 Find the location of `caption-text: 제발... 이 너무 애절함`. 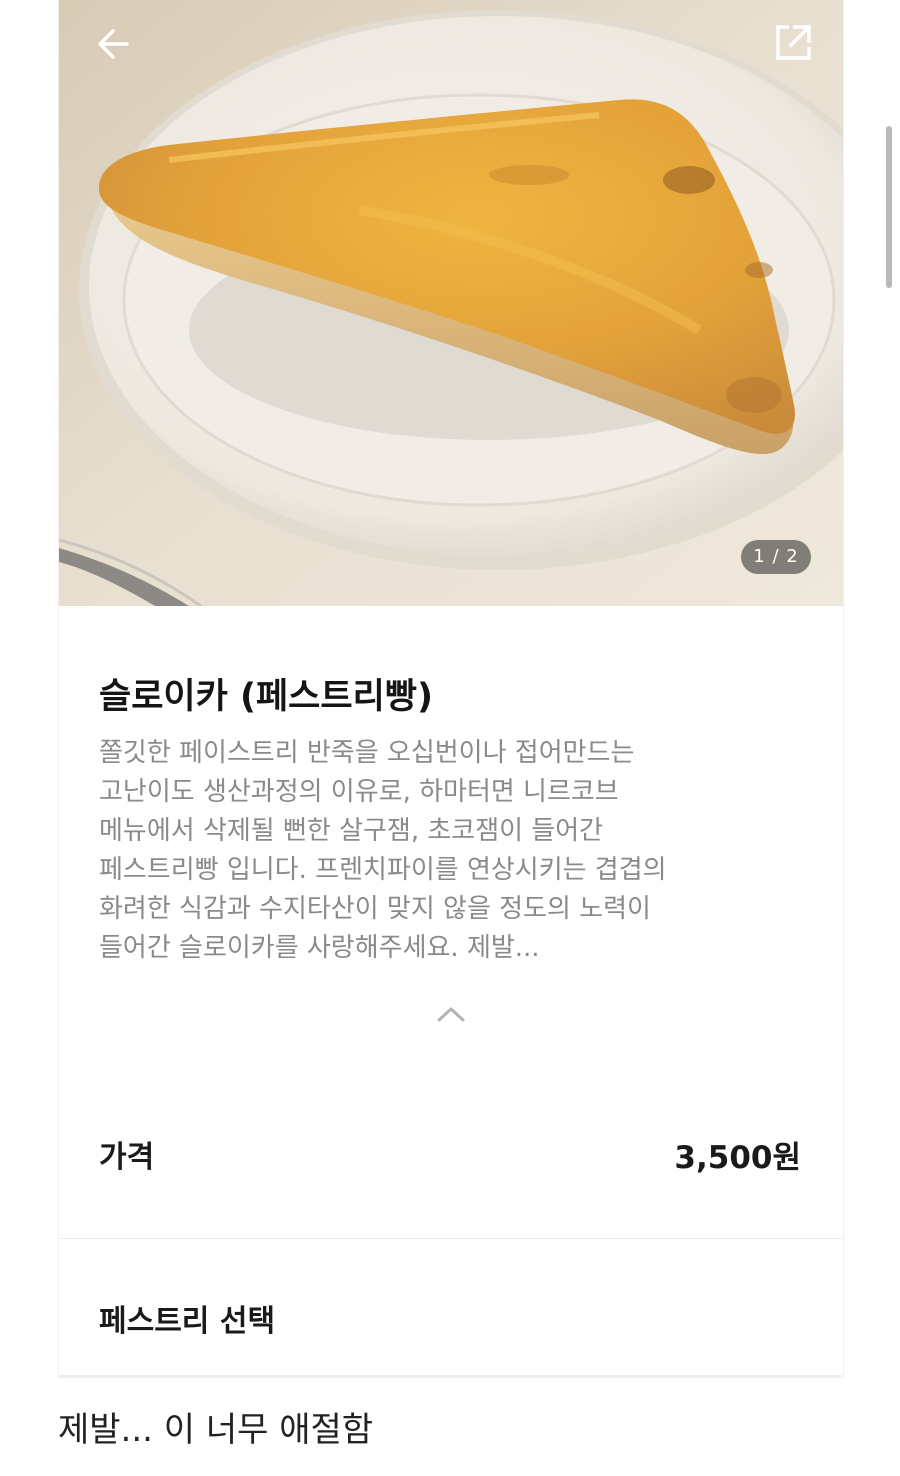

caption-text: 제발... 이 너무 애절함 is located at coordinates (216, 1430).